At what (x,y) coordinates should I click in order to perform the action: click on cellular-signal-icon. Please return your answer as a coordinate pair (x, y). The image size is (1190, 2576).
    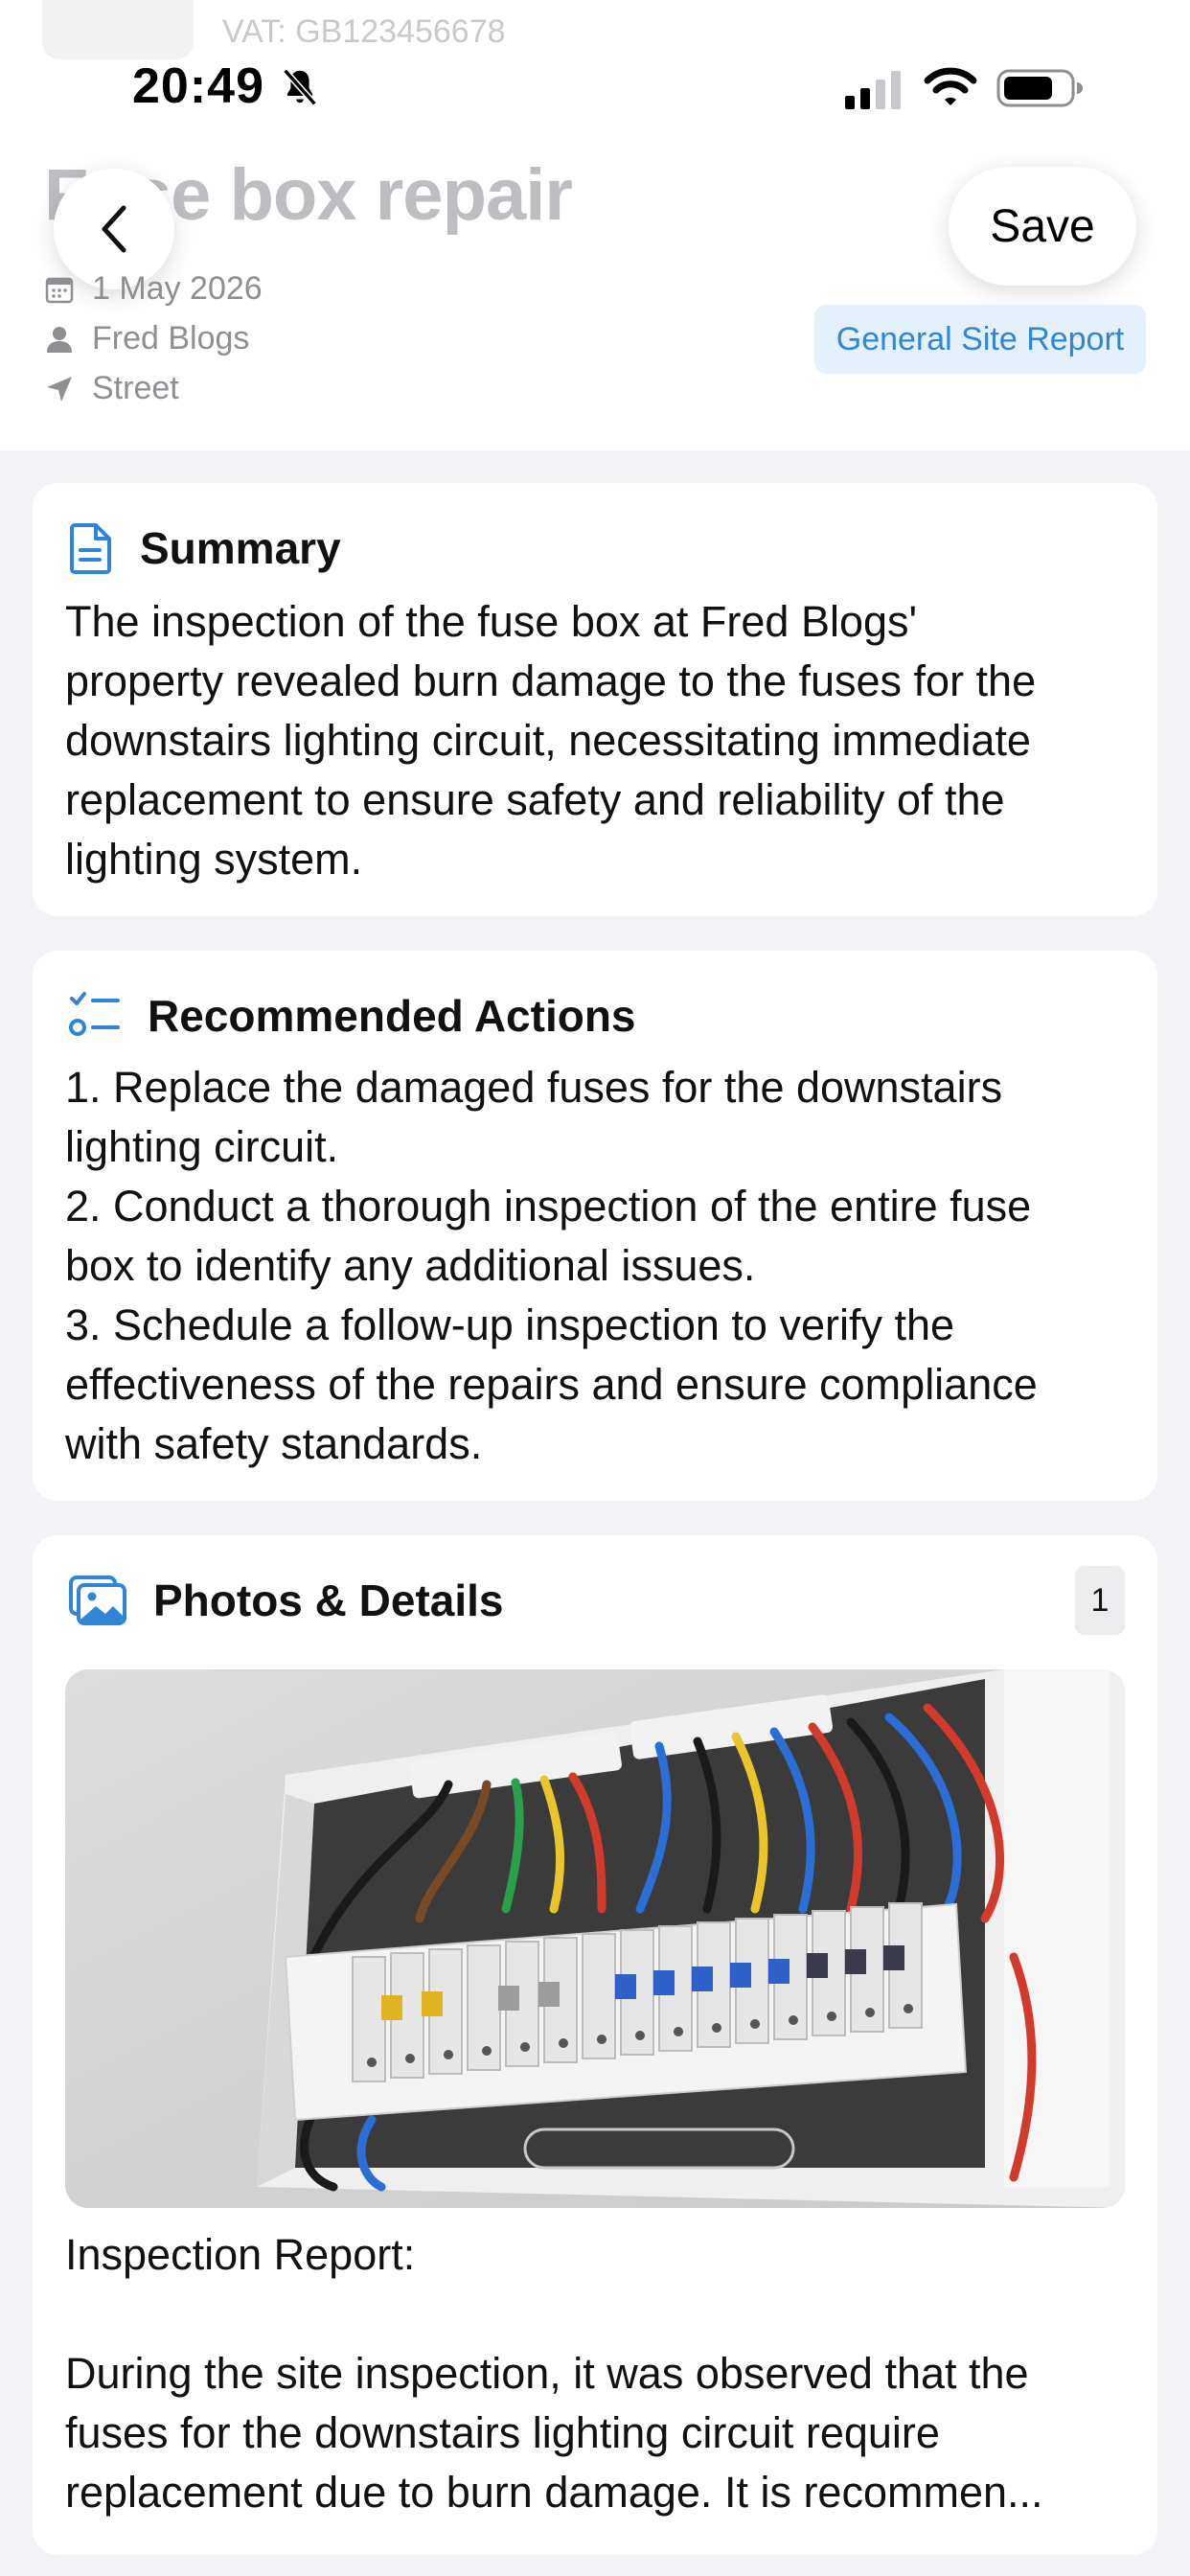
    Looking at the image, I should click on (873, 90).